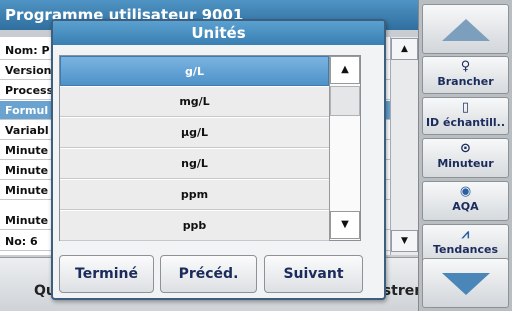  What do you see at coordinates (465, 81) in the screenshot?
I see `connect-button-label: Brancher` at bounding box center [465, 81].